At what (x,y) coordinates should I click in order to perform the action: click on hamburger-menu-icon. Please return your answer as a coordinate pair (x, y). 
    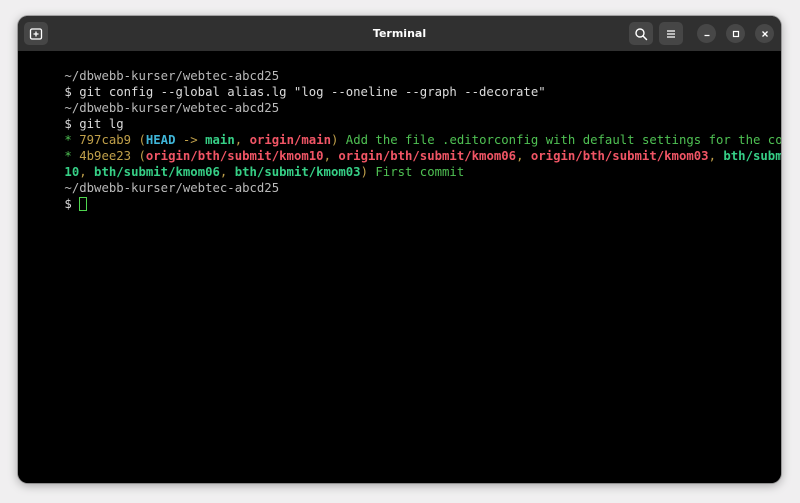
    Looking at the image, I should click on (671, 33).